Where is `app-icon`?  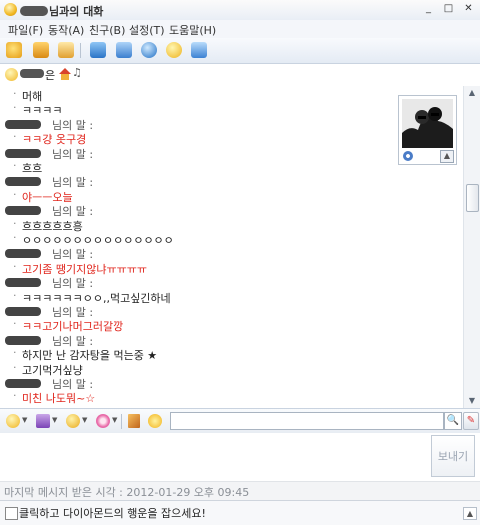 app-icon is located at coordinates (10, 9).